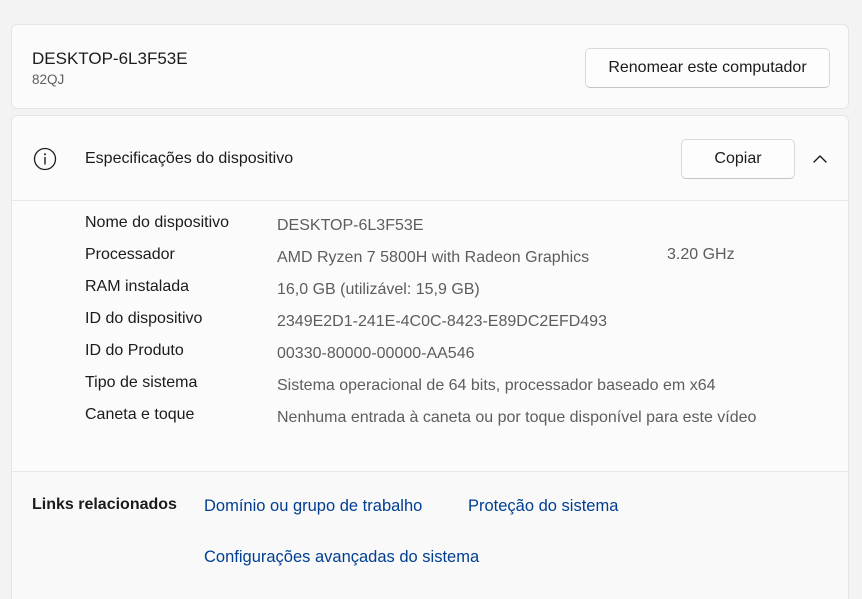  What do you see at coordinates (137, 286) in the screenshot?
I see `spec-label: RAM instalada` at bounding box center [137, 286].